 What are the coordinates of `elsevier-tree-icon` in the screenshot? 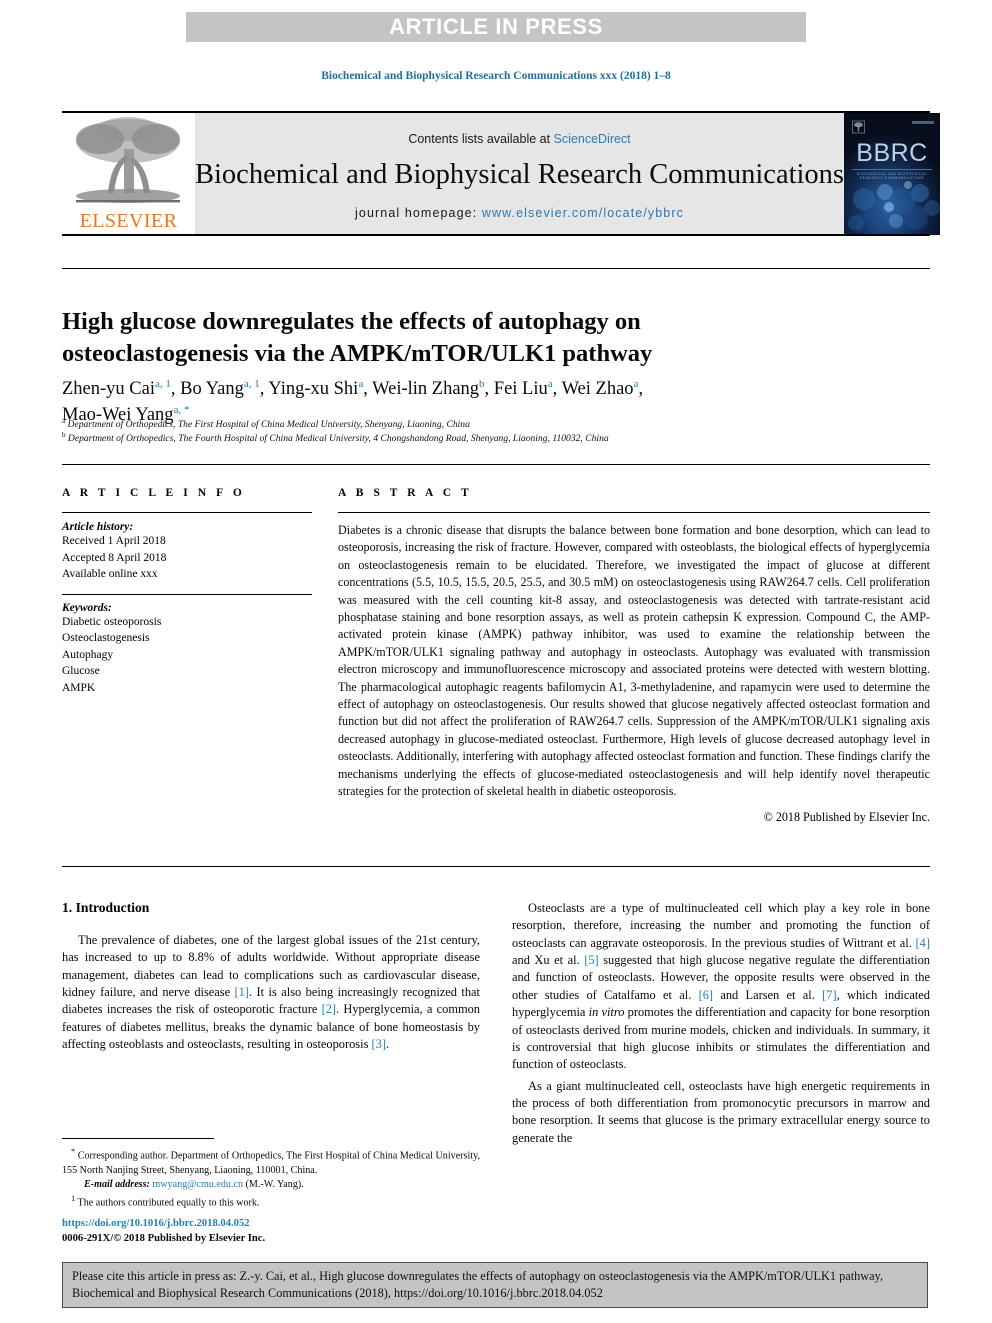 It's located at (128, 160).